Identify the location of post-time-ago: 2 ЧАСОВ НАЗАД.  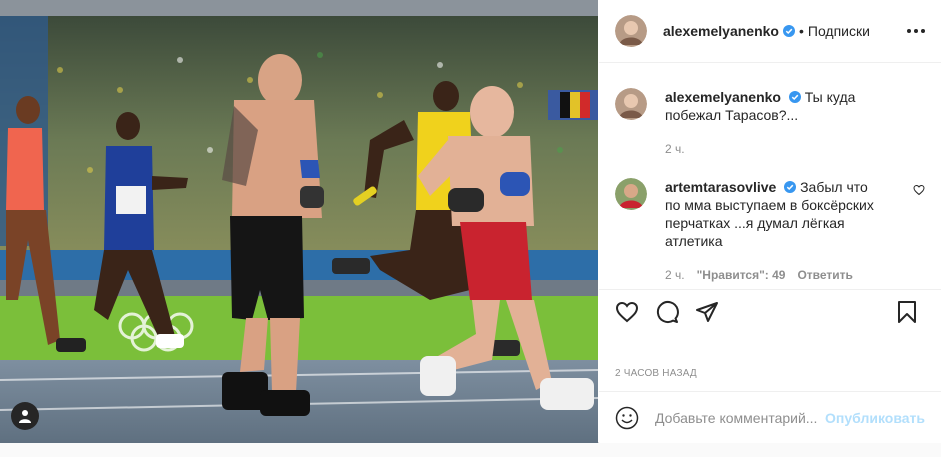
(656, 373).